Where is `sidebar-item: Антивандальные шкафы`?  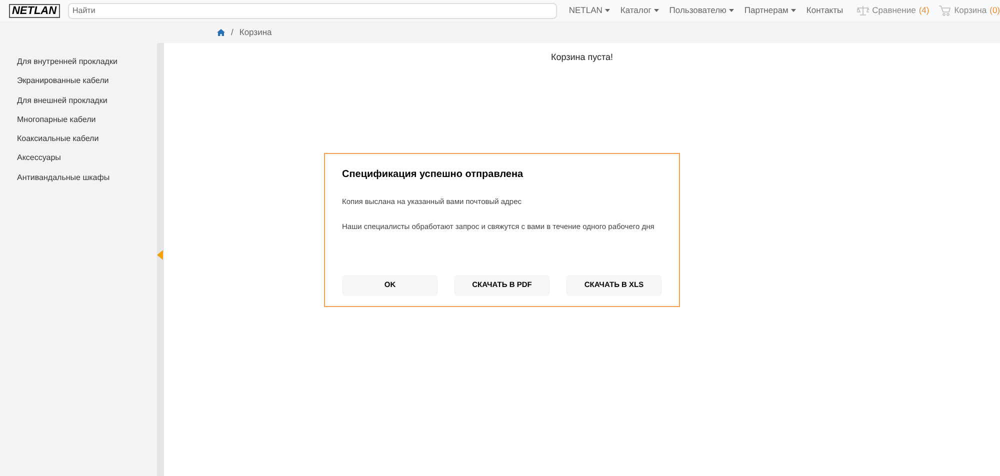 sidebar-item: Антивандальные шкафы is located at coordinates (87, 178).